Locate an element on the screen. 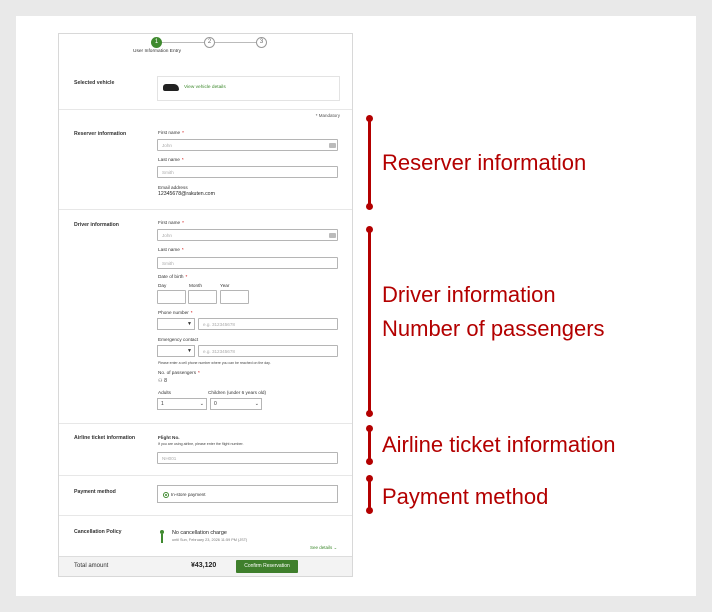 This screenshot has width=712, height=612. children-select: 0 ⌄ is located at coordinates (236, 404).